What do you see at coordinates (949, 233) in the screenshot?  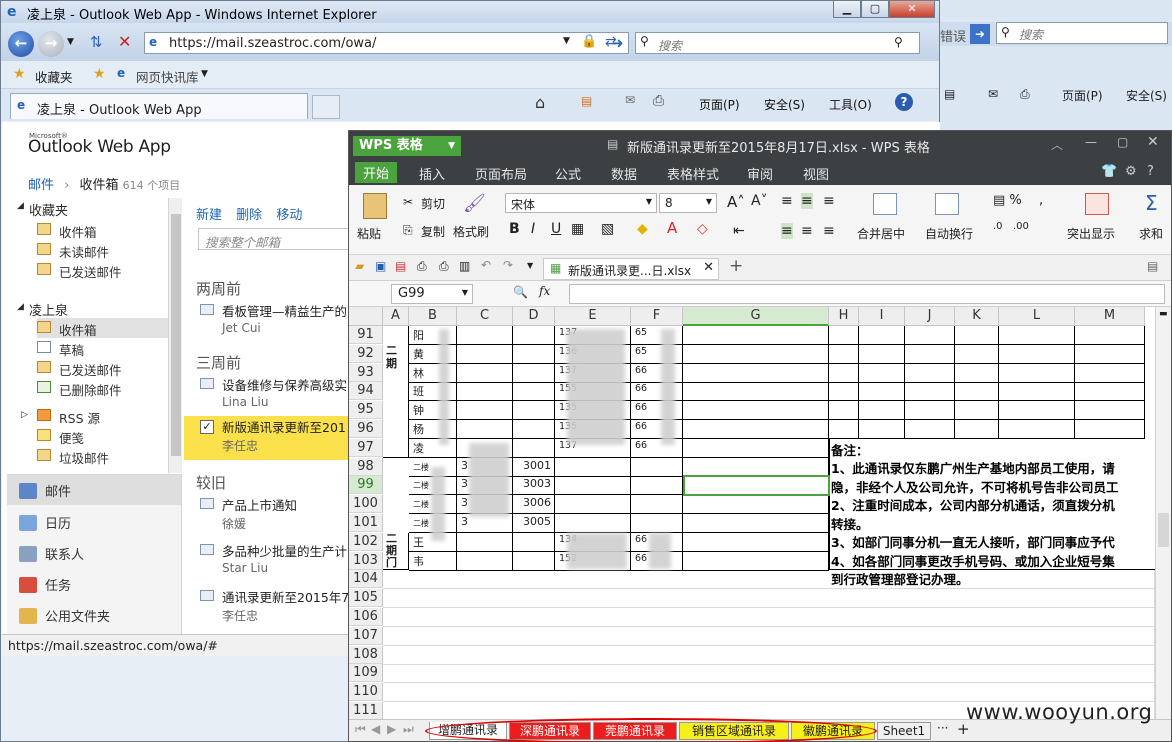 I see `wrap-text-button: 自动换行` at bounding box center [949, 233].